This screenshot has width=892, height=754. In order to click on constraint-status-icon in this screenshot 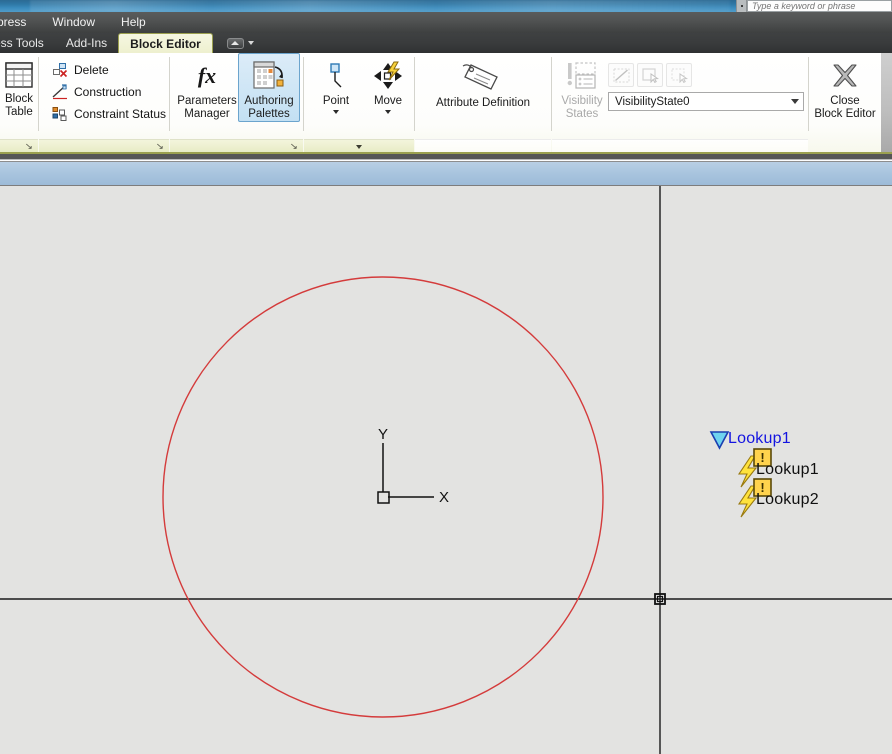, I will do `click(59, 114)`.